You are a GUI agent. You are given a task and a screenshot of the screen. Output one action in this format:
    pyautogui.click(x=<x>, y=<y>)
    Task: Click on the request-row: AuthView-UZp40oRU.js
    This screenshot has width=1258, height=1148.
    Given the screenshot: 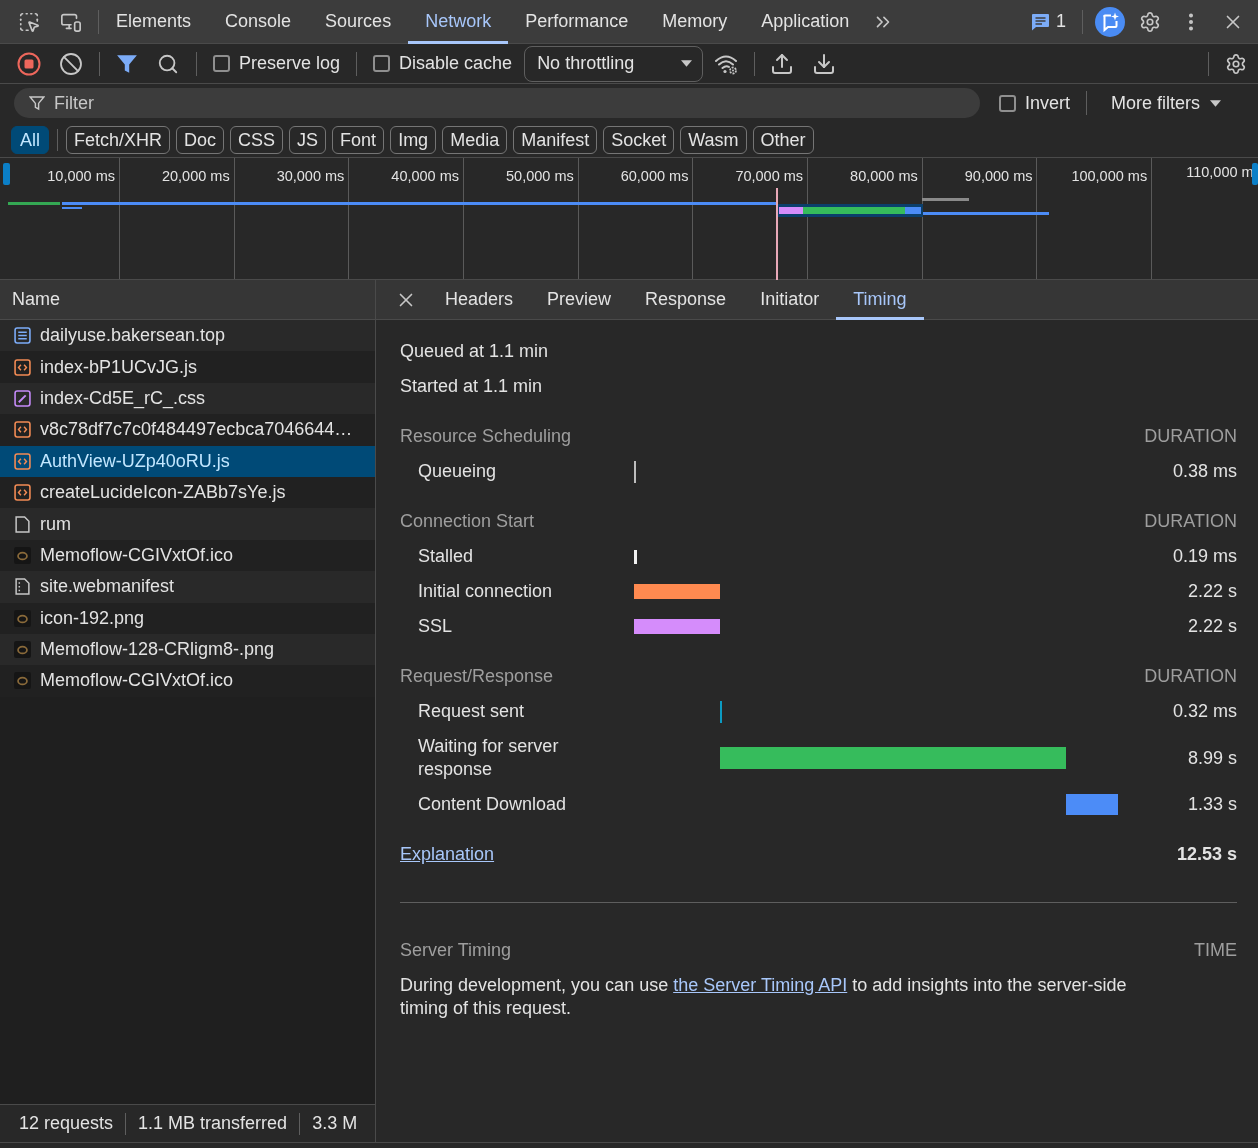 What is the action you would take?
    pyautogui.click(x=187, y=461)
    